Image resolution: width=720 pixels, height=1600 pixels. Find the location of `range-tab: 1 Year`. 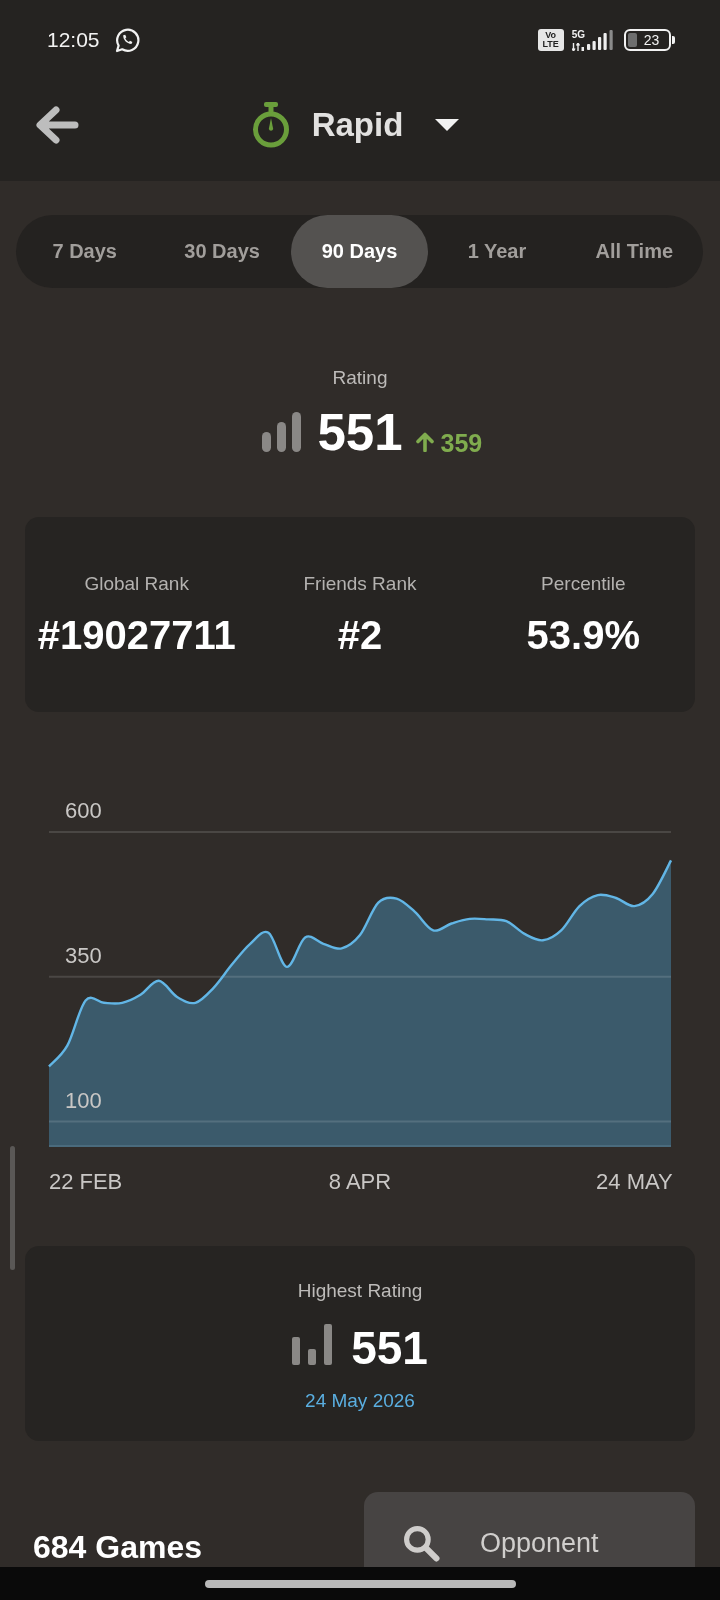

range-tab: 1 Year is located at coordinates (497, 251).